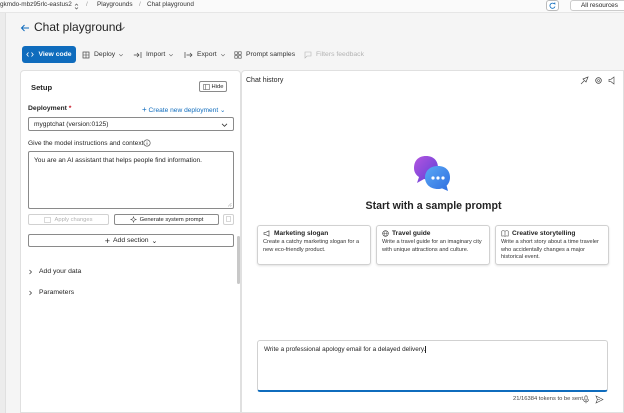  Describe the element at coordinates (76, 6) in the screenshot. I see `chevron-updown-icon` at that location.